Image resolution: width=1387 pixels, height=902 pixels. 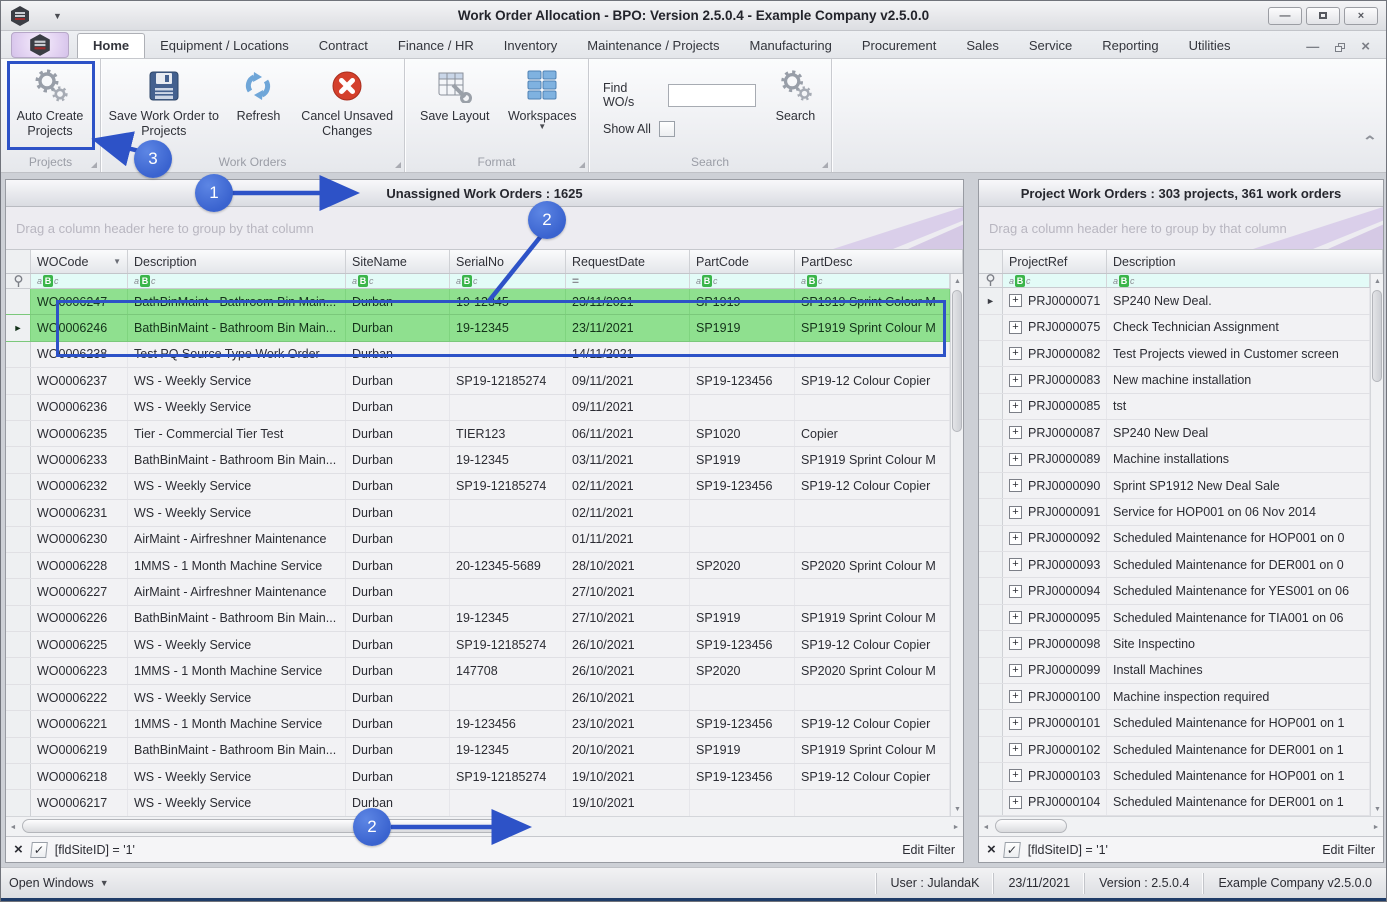 I want to click on search-button: Search, so click(x=795, y=108).